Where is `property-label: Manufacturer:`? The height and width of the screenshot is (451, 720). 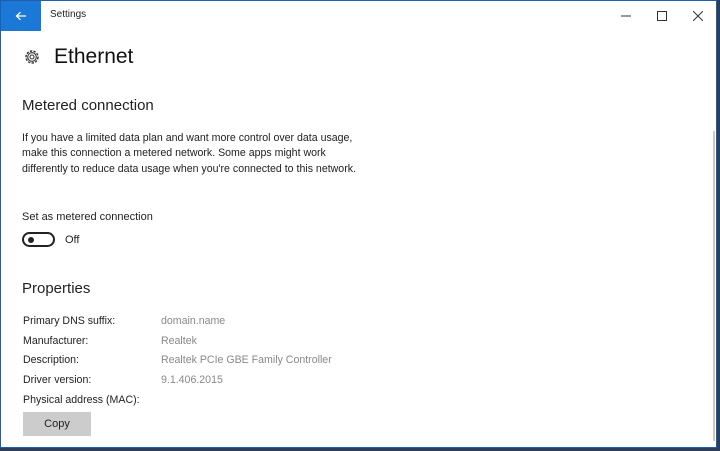
property-label: Manufacturer: is located at coordinates (56, 341).